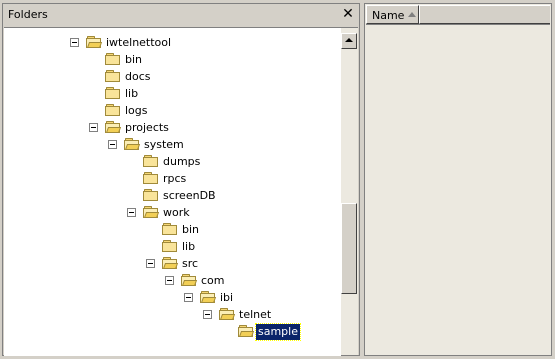  Describe the element at coordinates (169, 111) in the screenshot. I see `tree-item-logs: logs` at that location.